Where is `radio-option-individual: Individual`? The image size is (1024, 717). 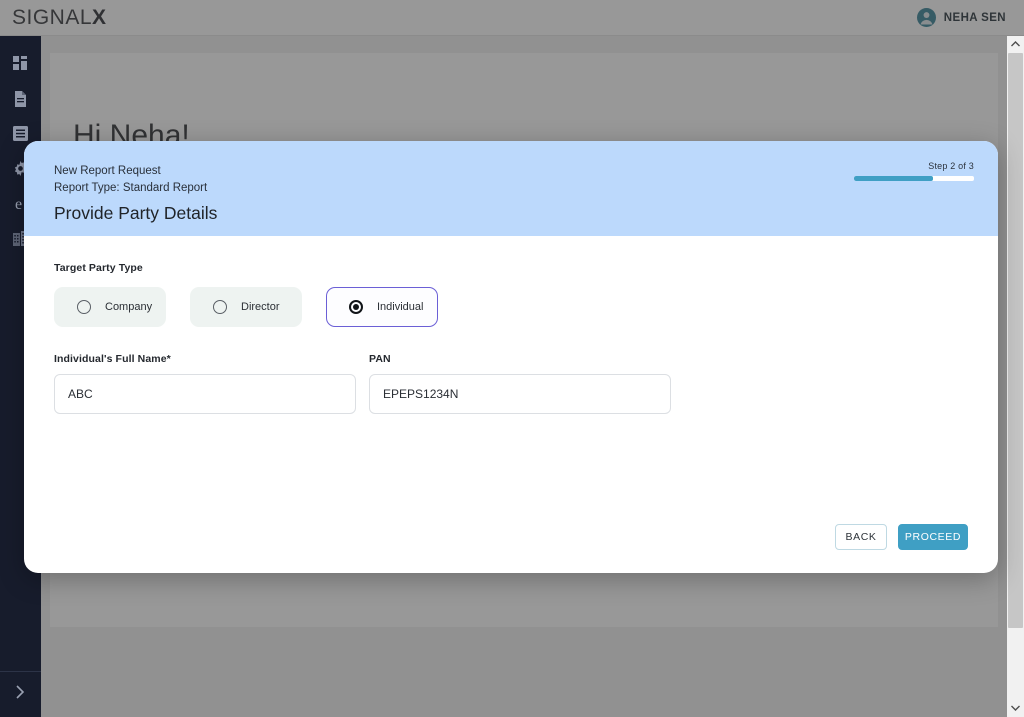
radio-option-individual: Individual is located at coordinates (382, 307).